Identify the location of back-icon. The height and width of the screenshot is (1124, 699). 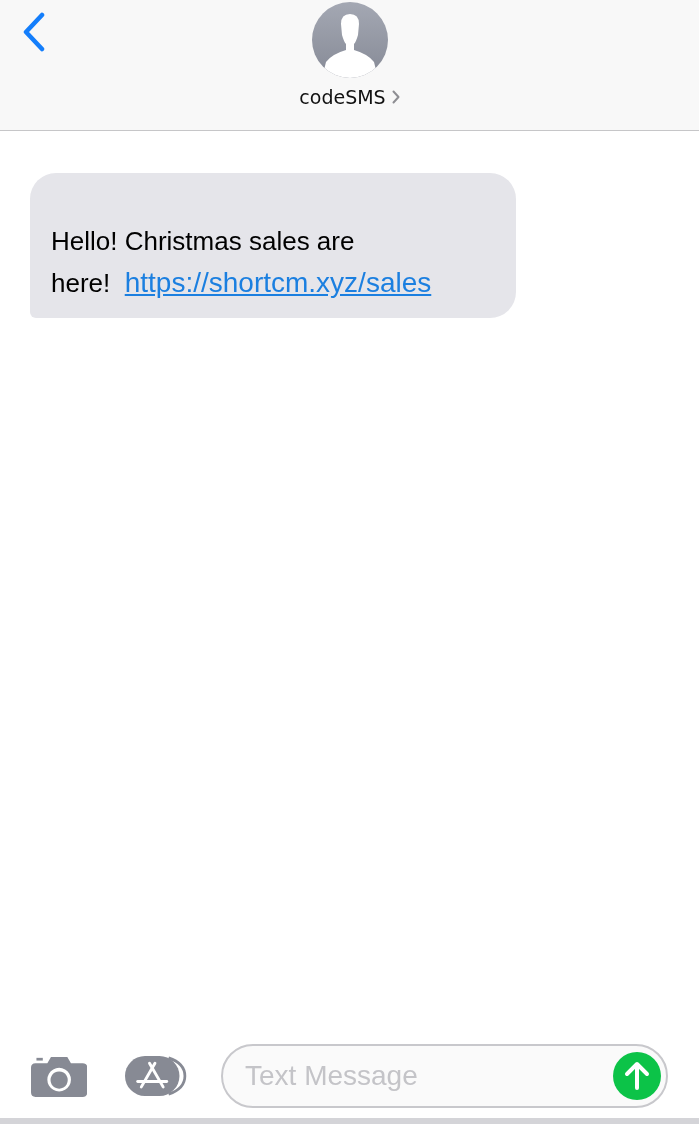
(34, 32).